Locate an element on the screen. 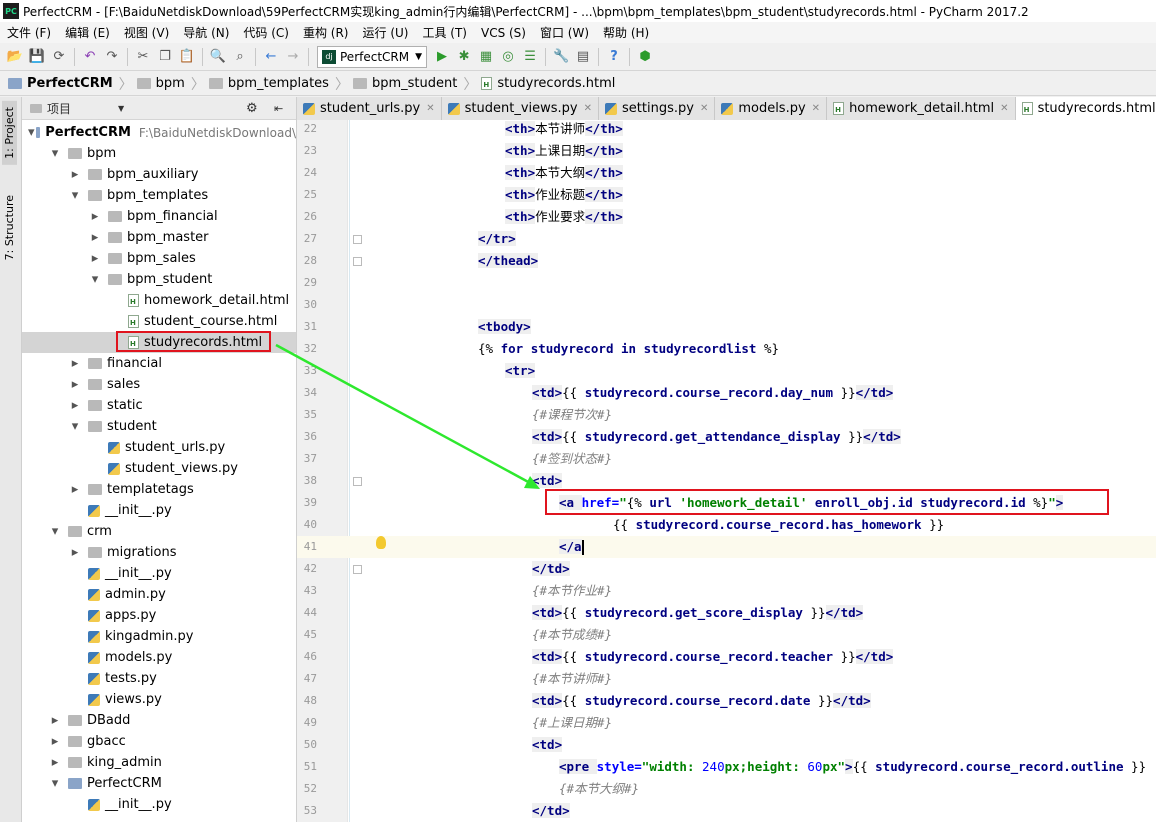 This screenshot has width=1156, height=822. editor-tab: settings.py ✕ is located at coordinates (657, 108).